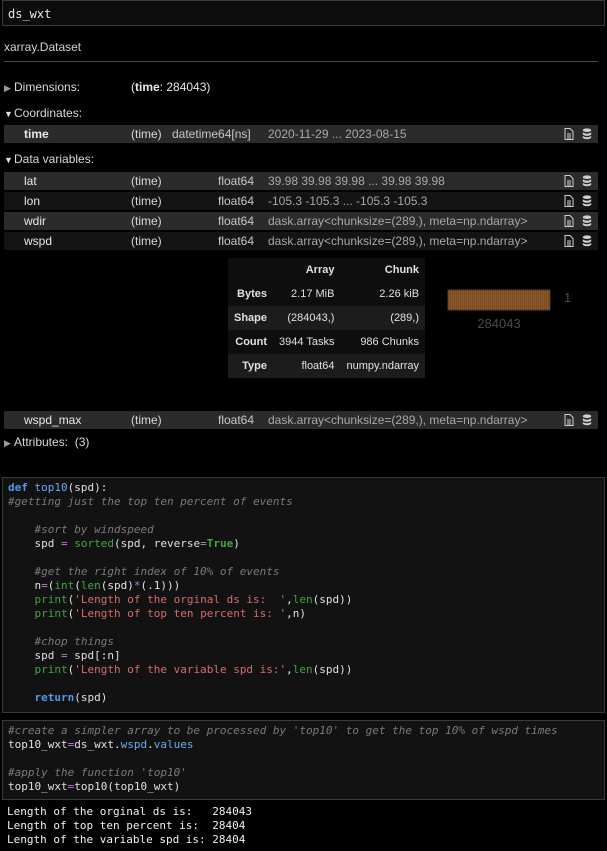  Describe the element at coordinates (143, 572) in the screenshot. I see `code-line: #get the right index of 10% of events` at that location.